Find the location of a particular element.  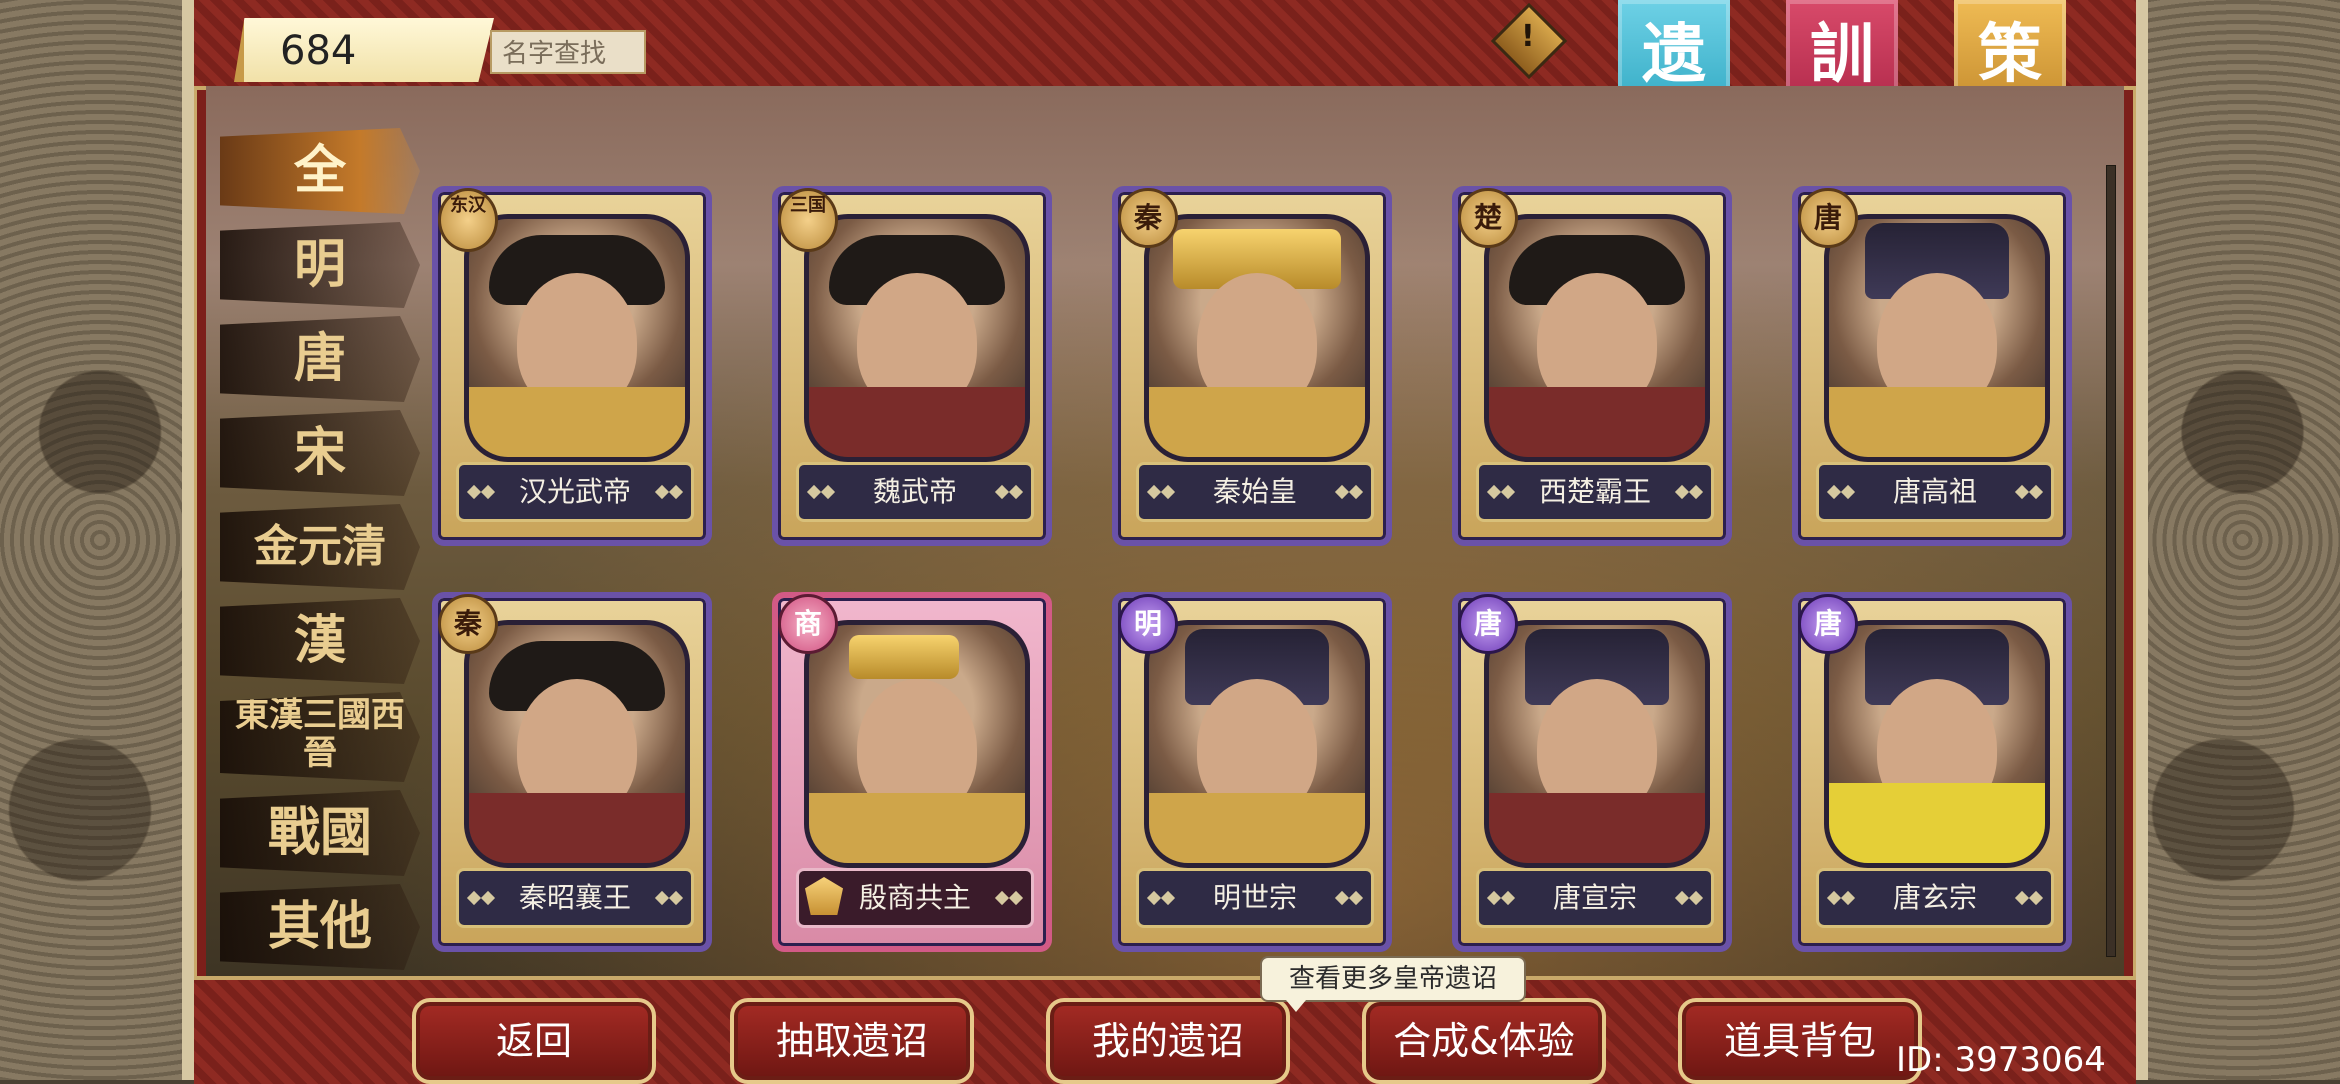

emperor-card: 秦 秦昭襄王 is located at coordinates (572, 772).